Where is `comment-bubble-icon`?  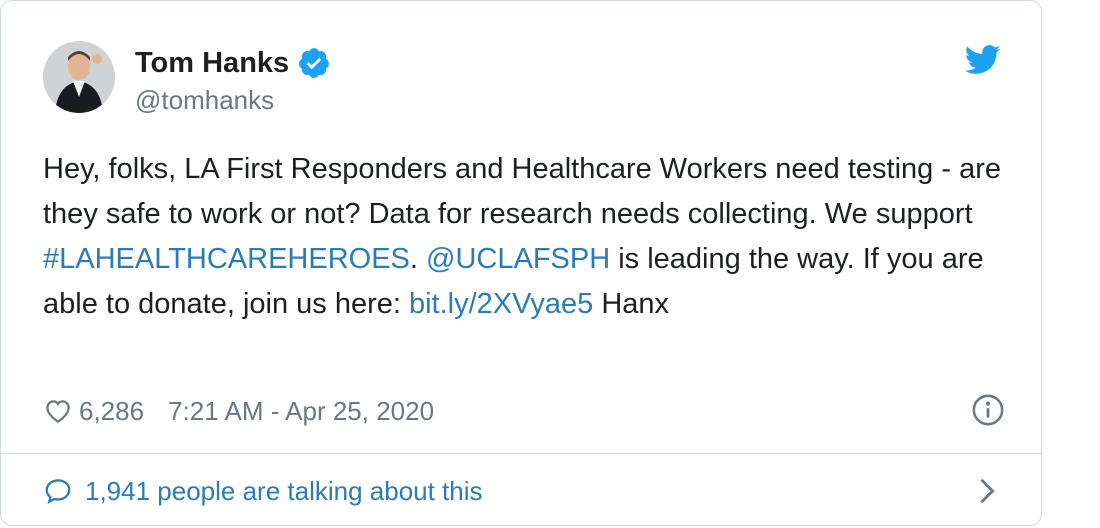
comment-bubble-icon is located at coordinates (58, 491).